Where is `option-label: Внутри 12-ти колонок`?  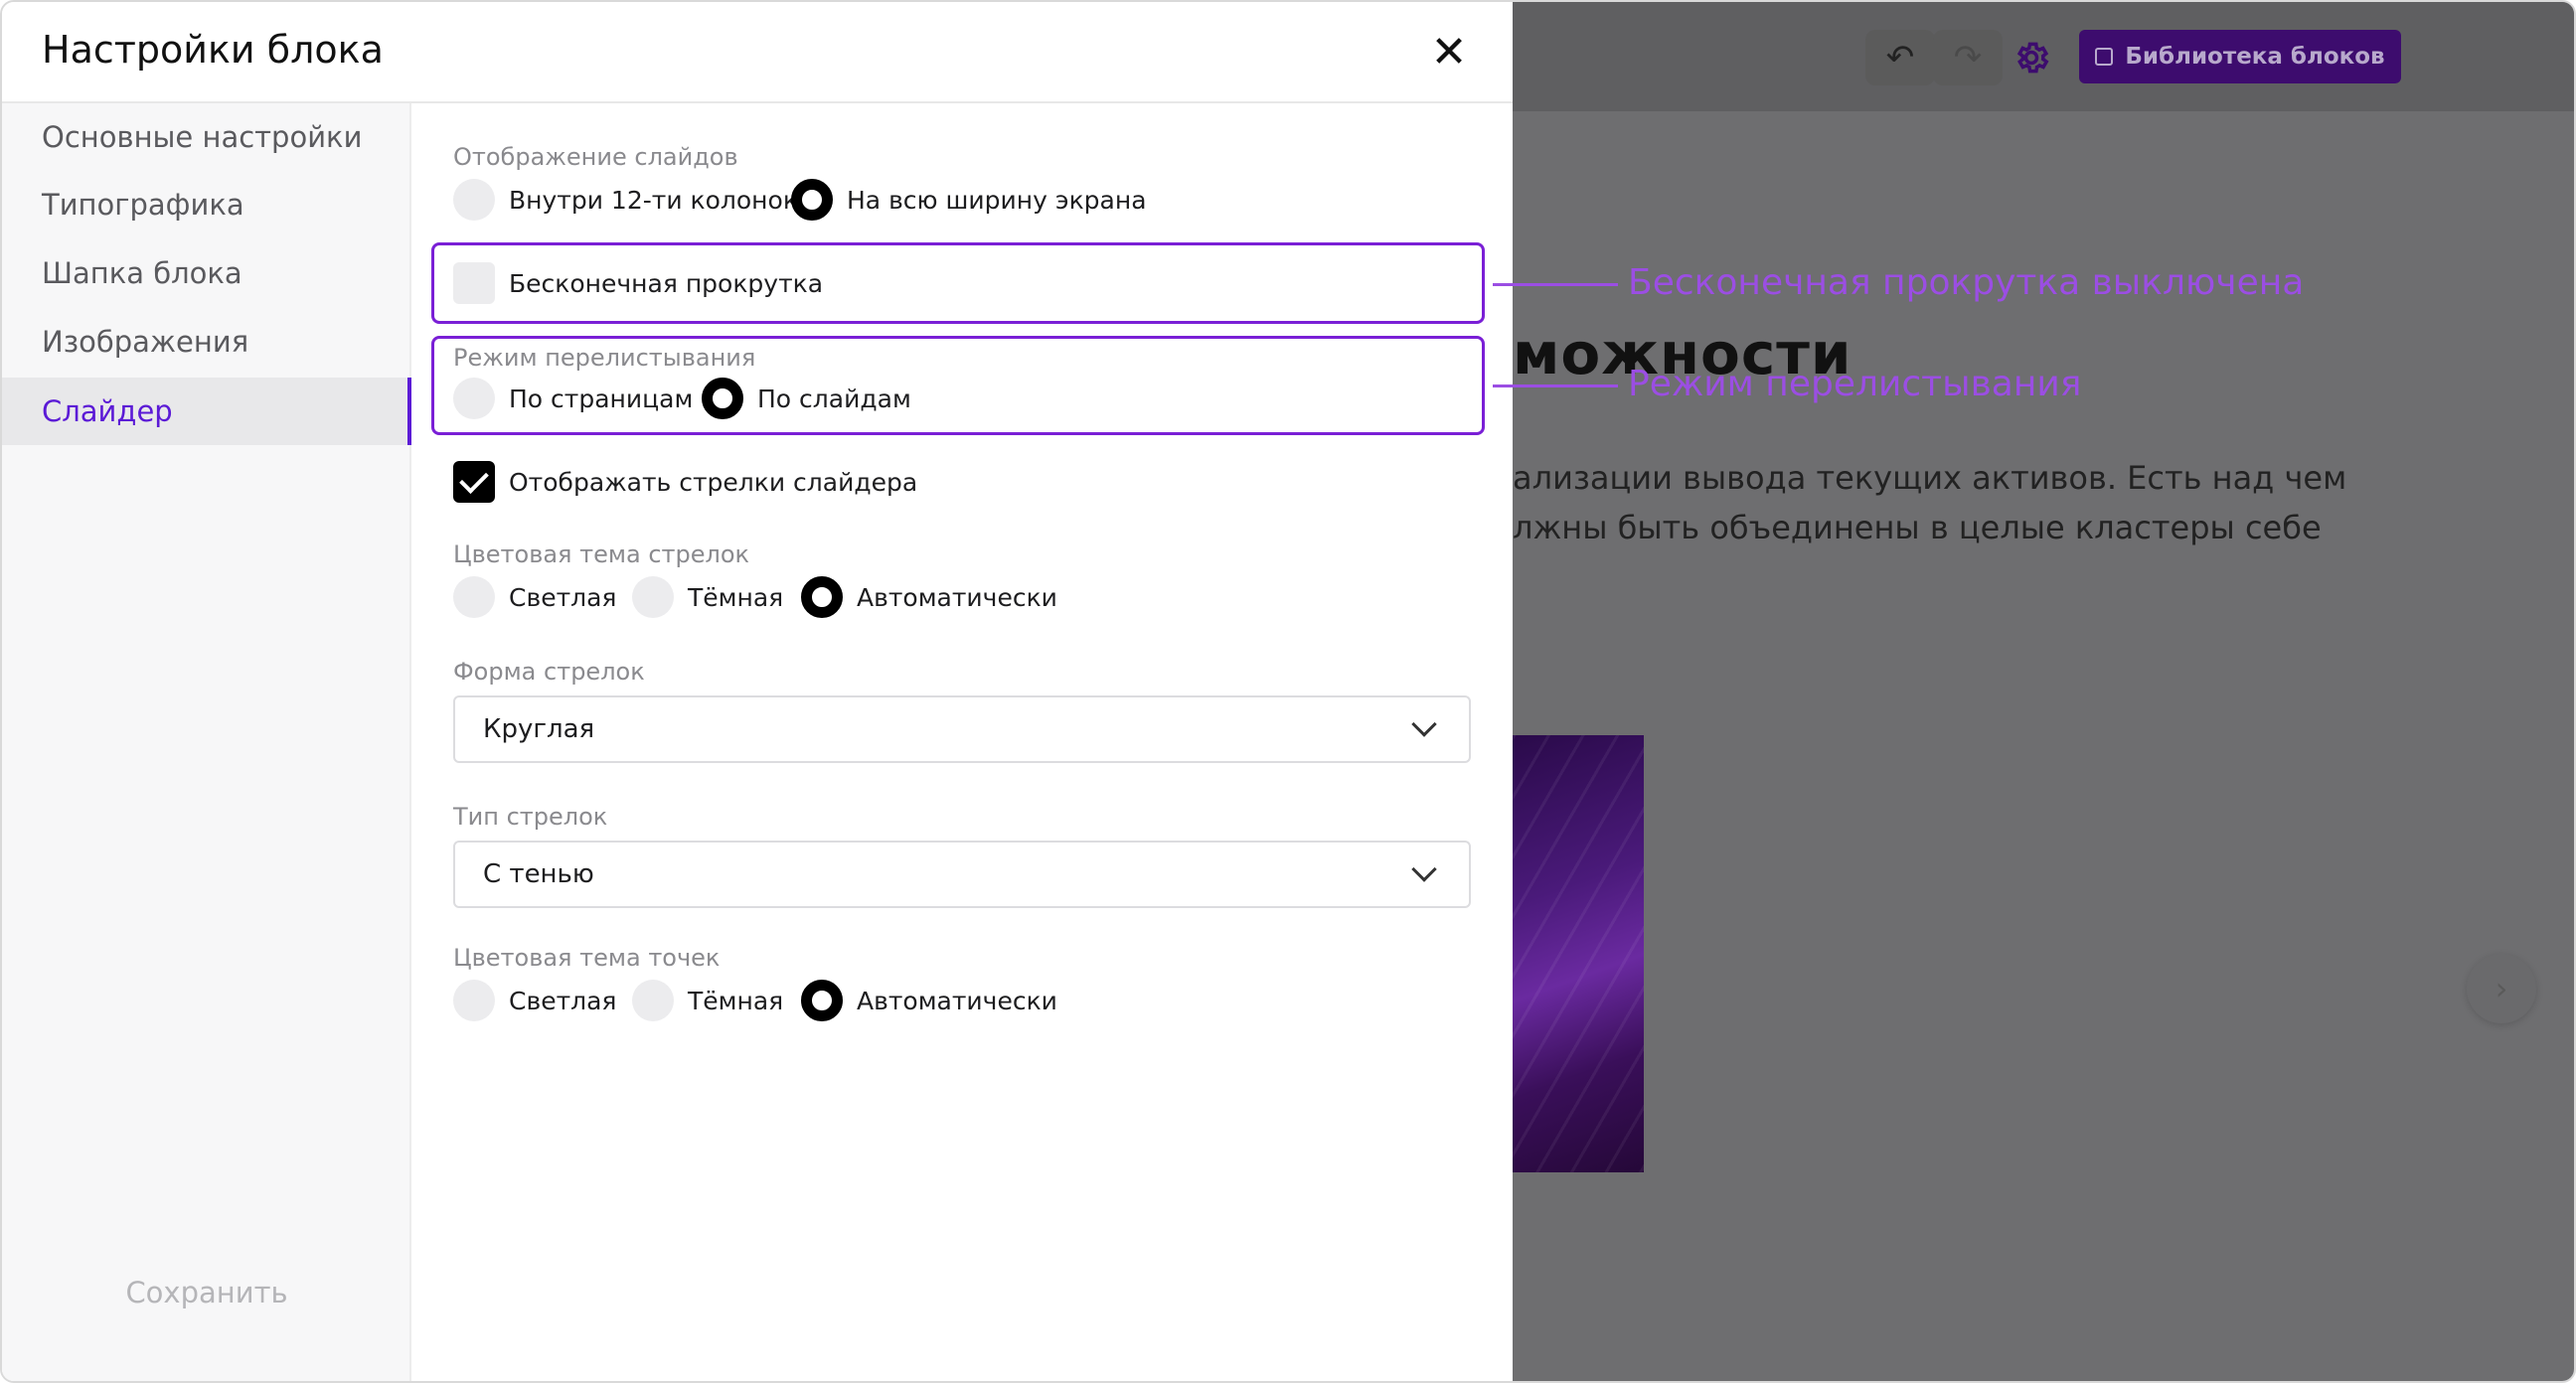
option-label: Внутри 12-ти колонок is located at coordinates (653, 200).